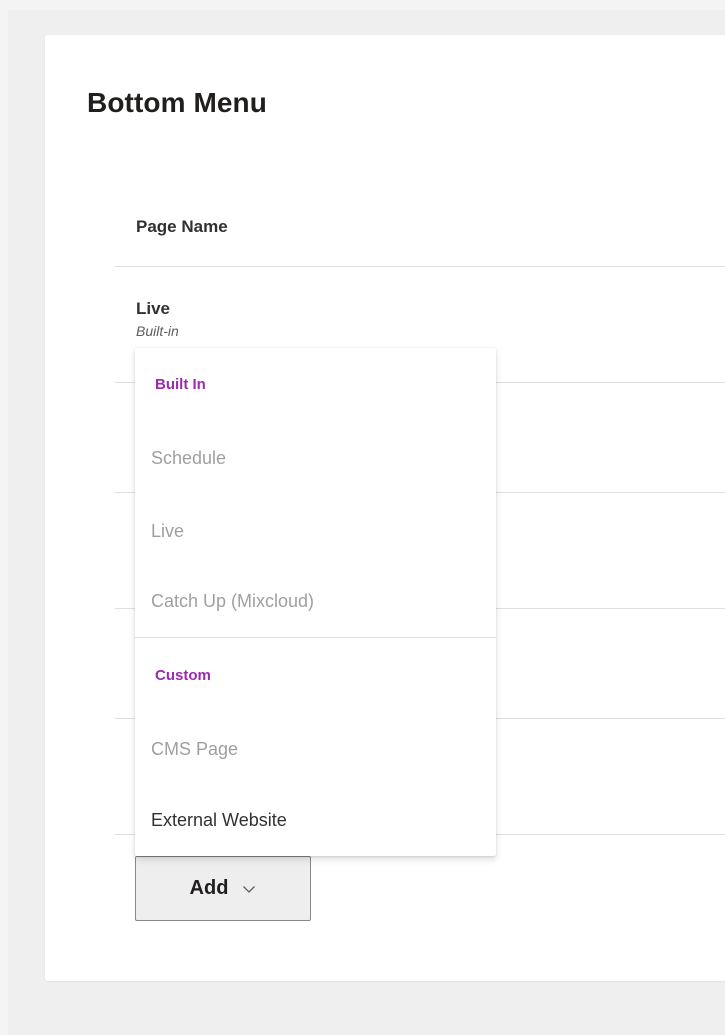 The image size is (725, 1035). I want to click on page-title: Bottom Menu, so click(177, 102).